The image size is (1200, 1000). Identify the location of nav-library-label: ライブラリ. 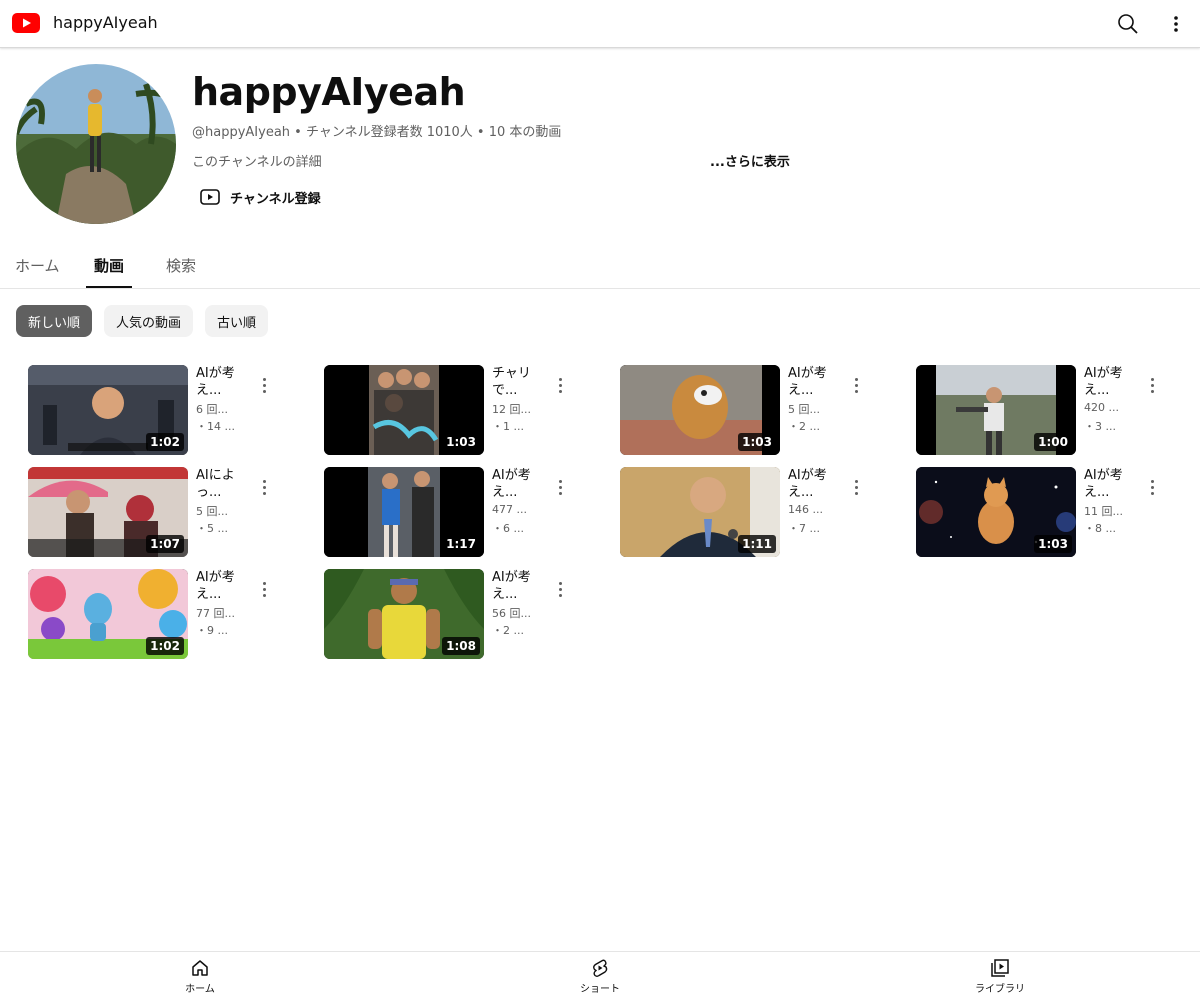
(1000, 989).